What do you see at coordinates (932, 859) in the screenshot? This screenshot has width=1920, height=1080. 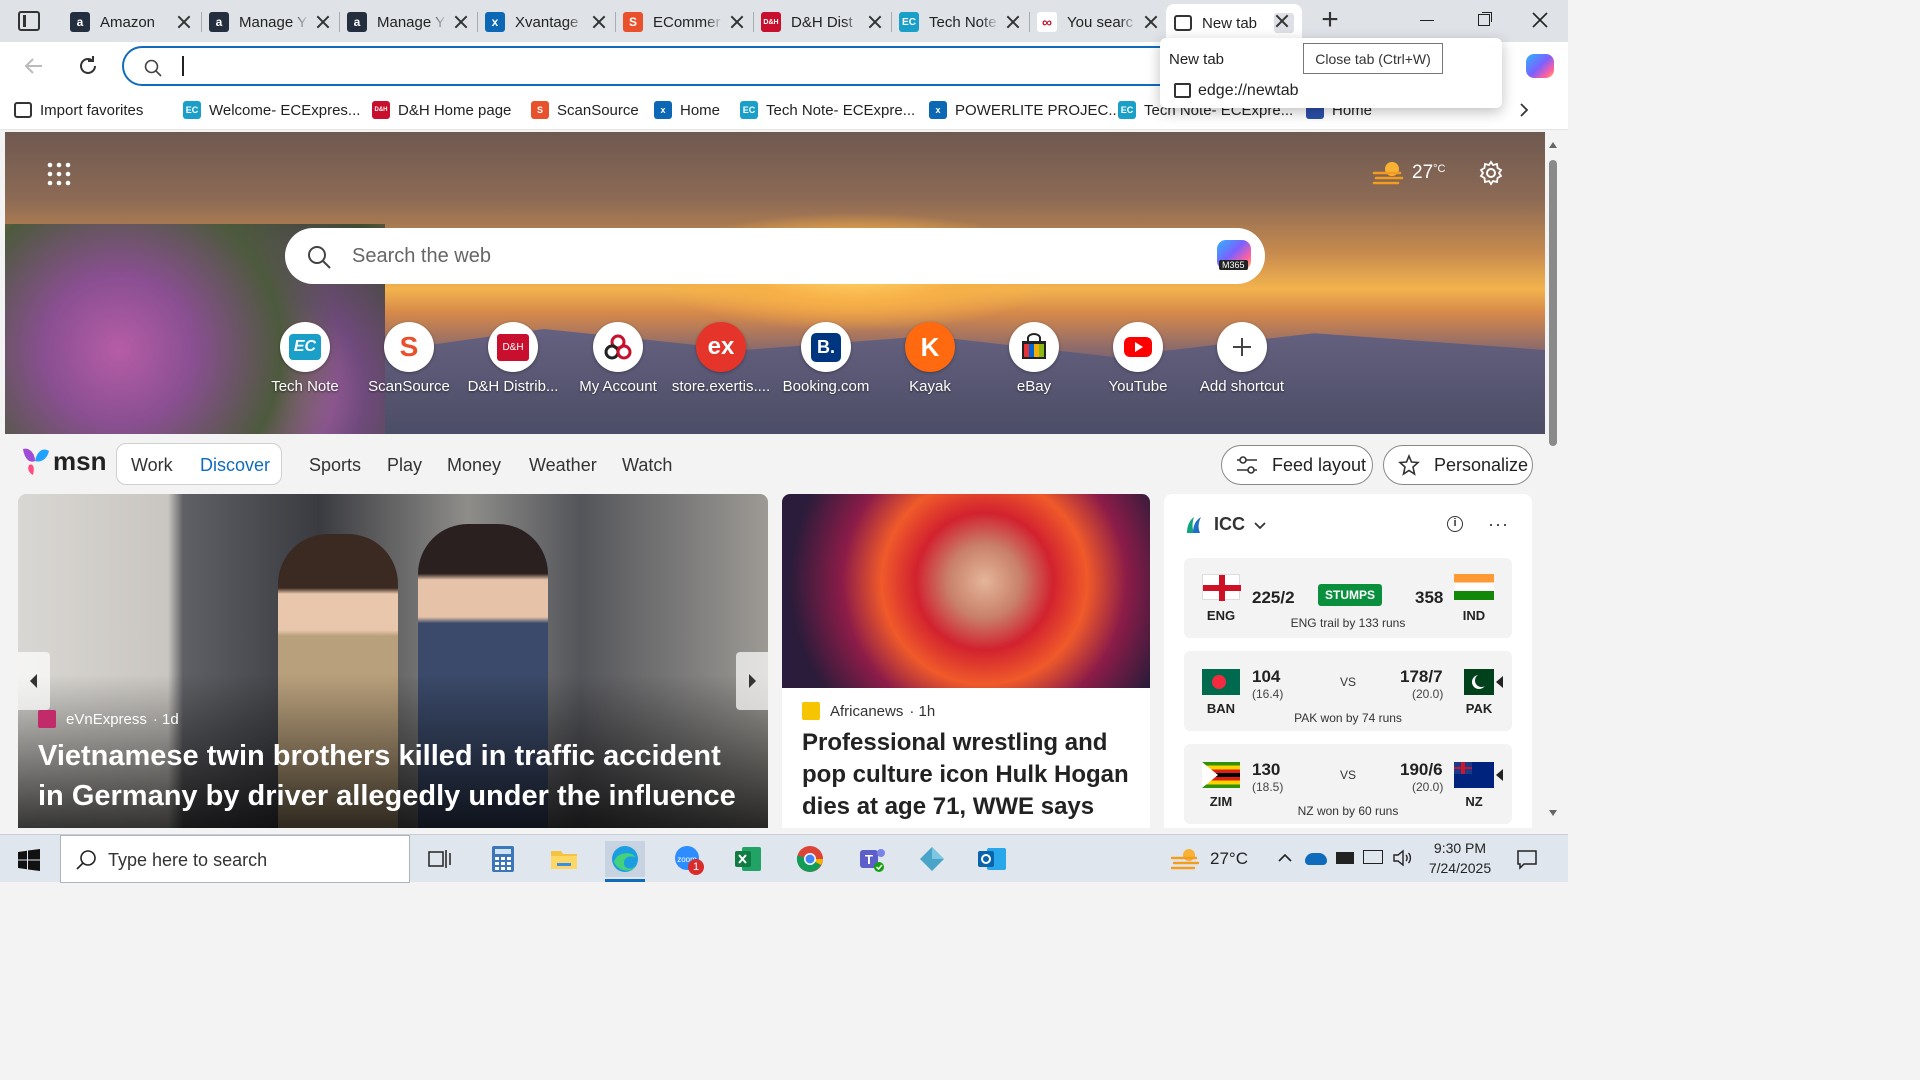 I see `app-shortcut` at bounding box center [932, 859].